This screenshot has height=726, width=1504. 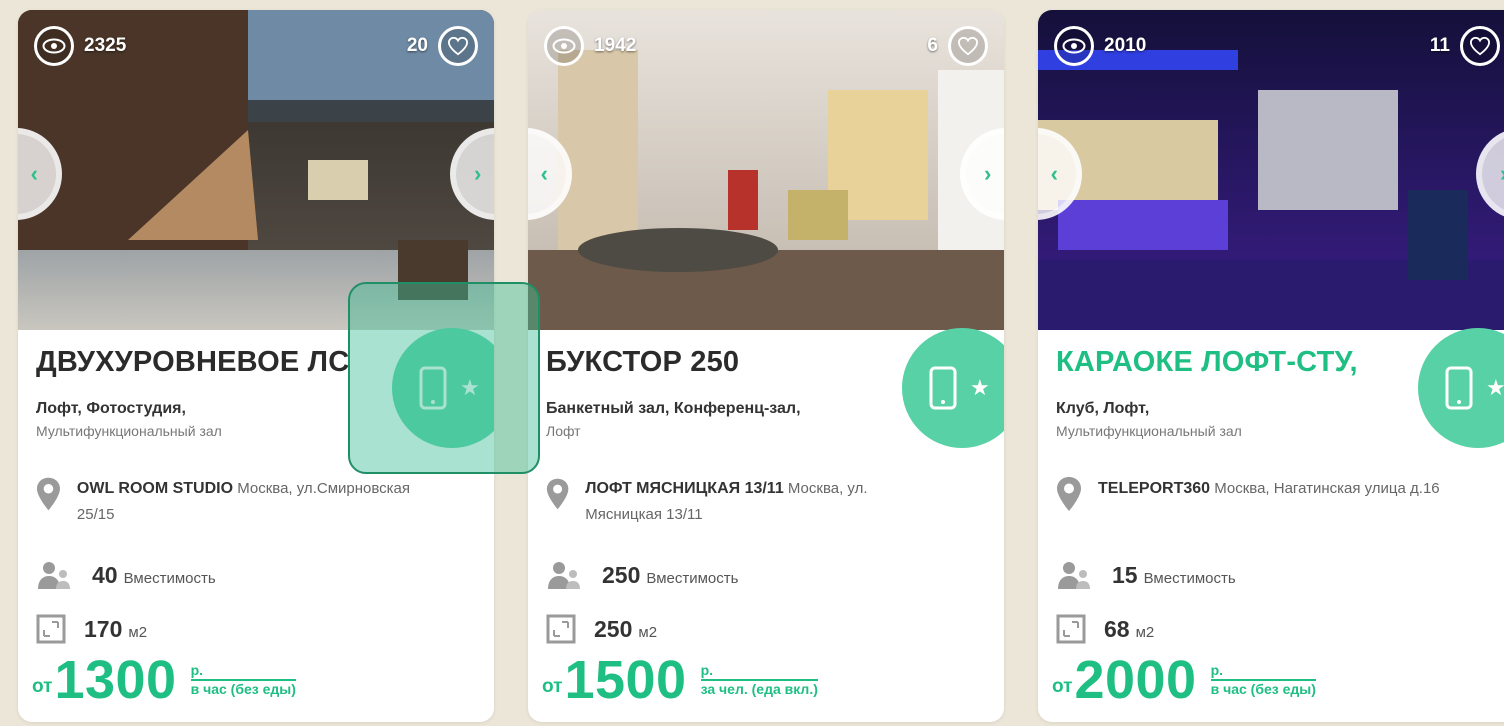 I want to click on address-text: Москва, Нагатинская улица д.16, so click(x=1327, y=488).